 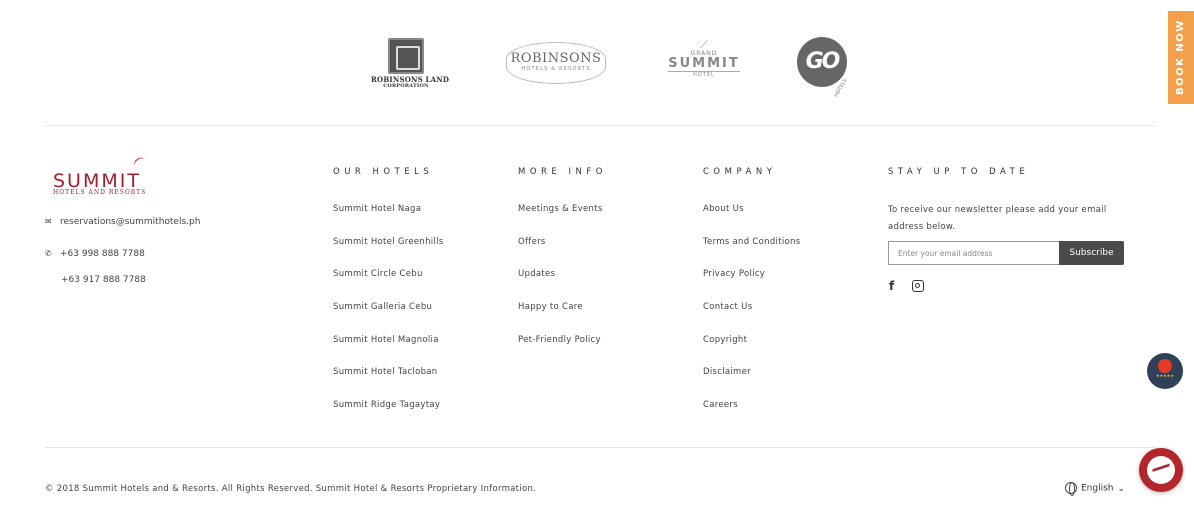 What do you see at coordinates (959, 172) in the screenshot?
I see `newsletter-heading: STAY UP TO DATE` at bounding box center [959, 172].